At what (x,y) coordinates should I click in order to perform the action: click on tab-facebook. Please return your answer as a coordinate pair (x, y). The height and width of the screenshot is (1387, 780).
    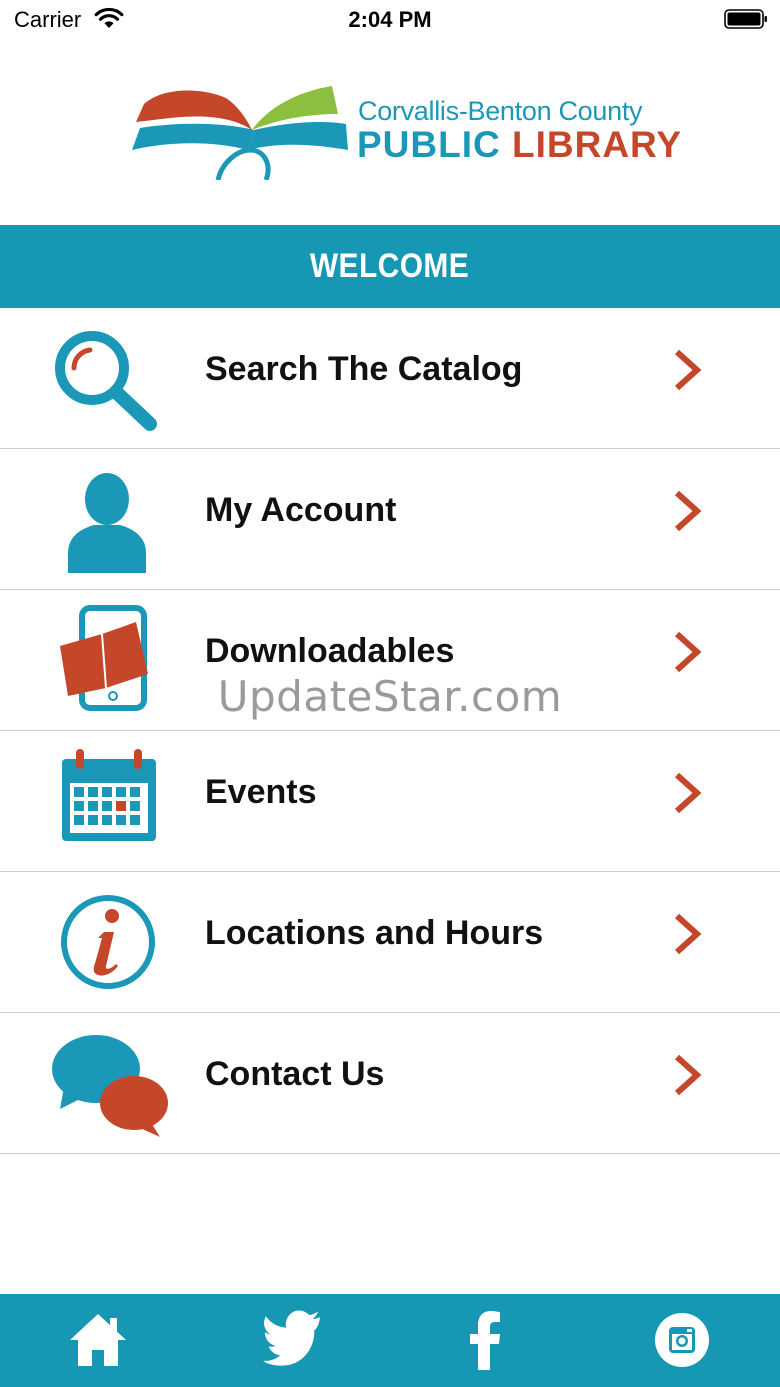
    Looking at the image, I should click on (486, 1340).